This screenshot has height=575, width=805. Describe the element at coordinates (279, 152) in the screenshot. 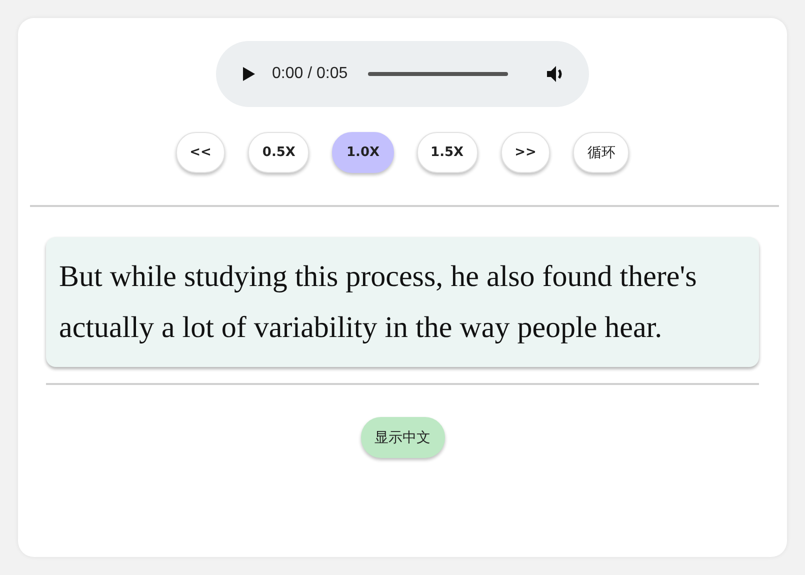

I see `control-button: 0.5X` at that location.